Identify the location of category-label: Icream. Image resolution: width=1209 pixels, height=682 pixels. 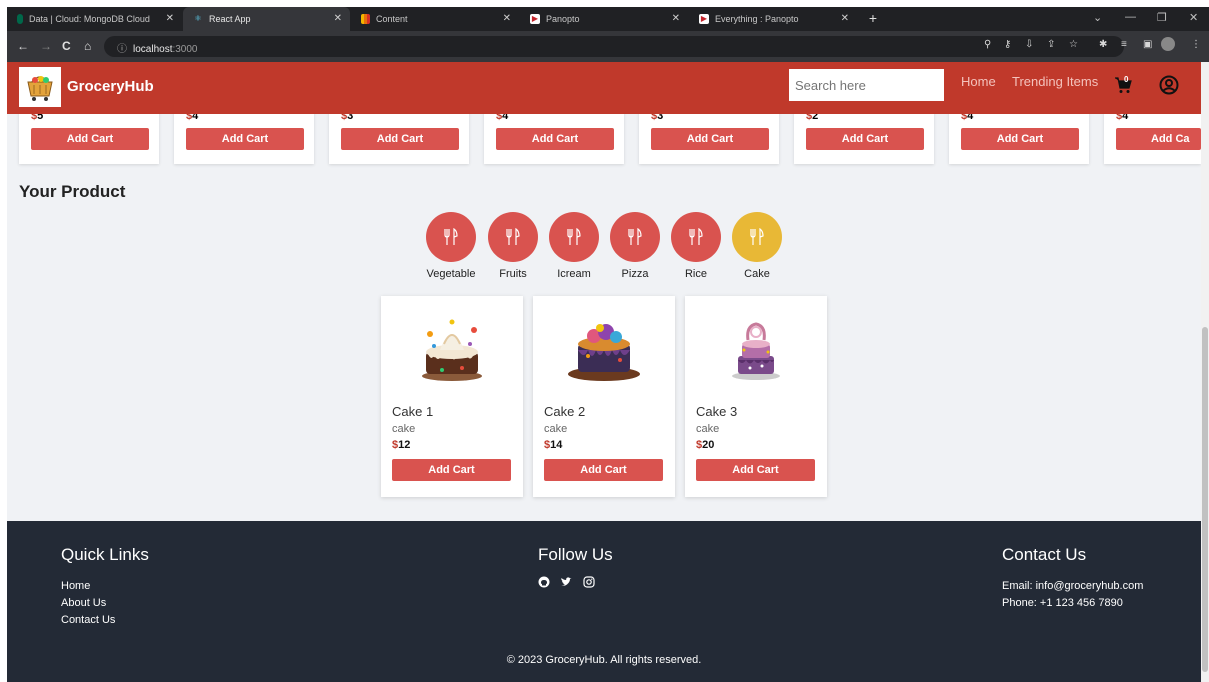
(574, 274).